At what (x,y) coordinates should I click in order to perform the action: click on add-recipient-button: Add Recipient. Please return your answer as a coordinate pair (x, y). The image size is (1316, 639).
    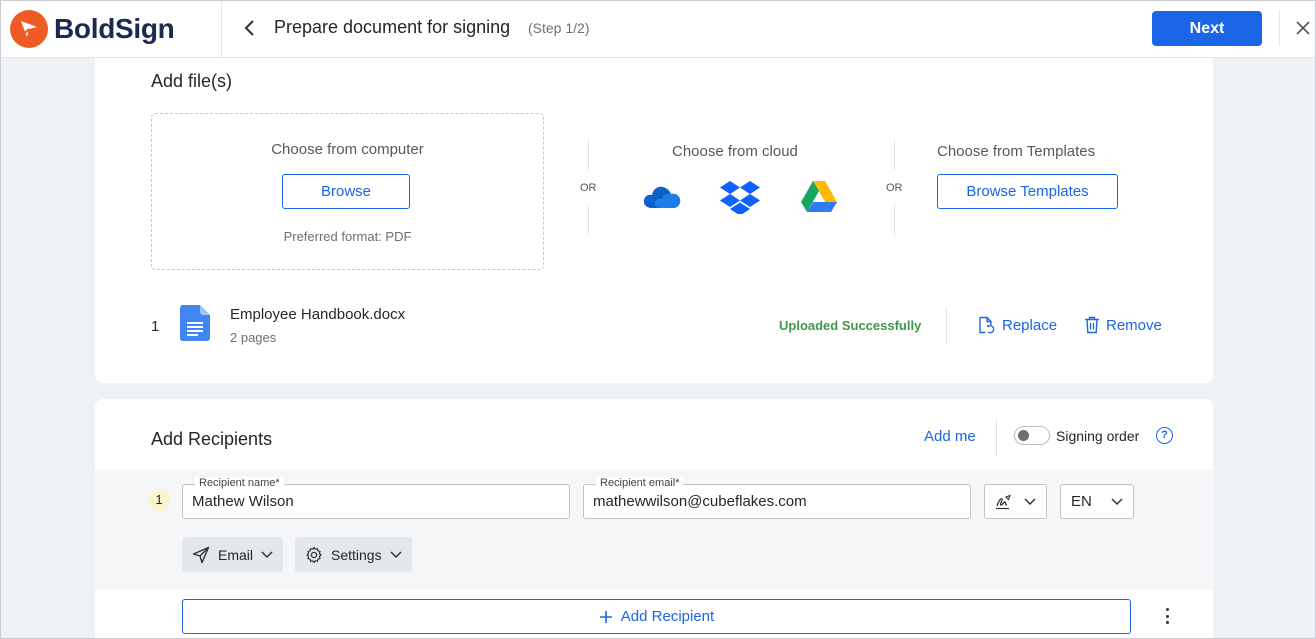
    Looking at the image, I should click on (656, 616).